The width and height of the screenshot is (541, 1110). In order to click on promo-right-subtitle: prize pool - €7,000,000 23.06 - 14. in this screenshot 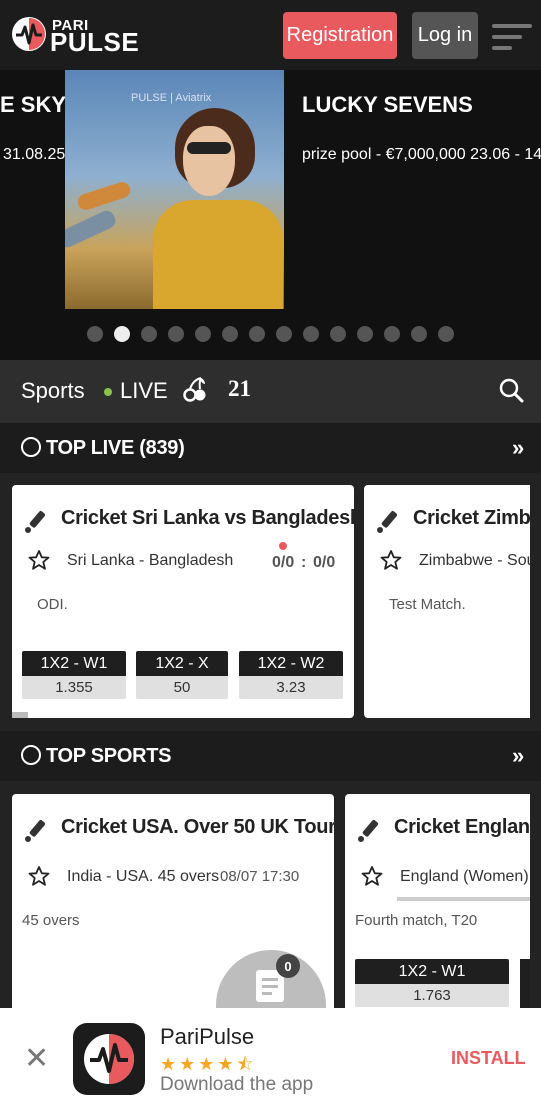, I will do `click(421, 154)`.